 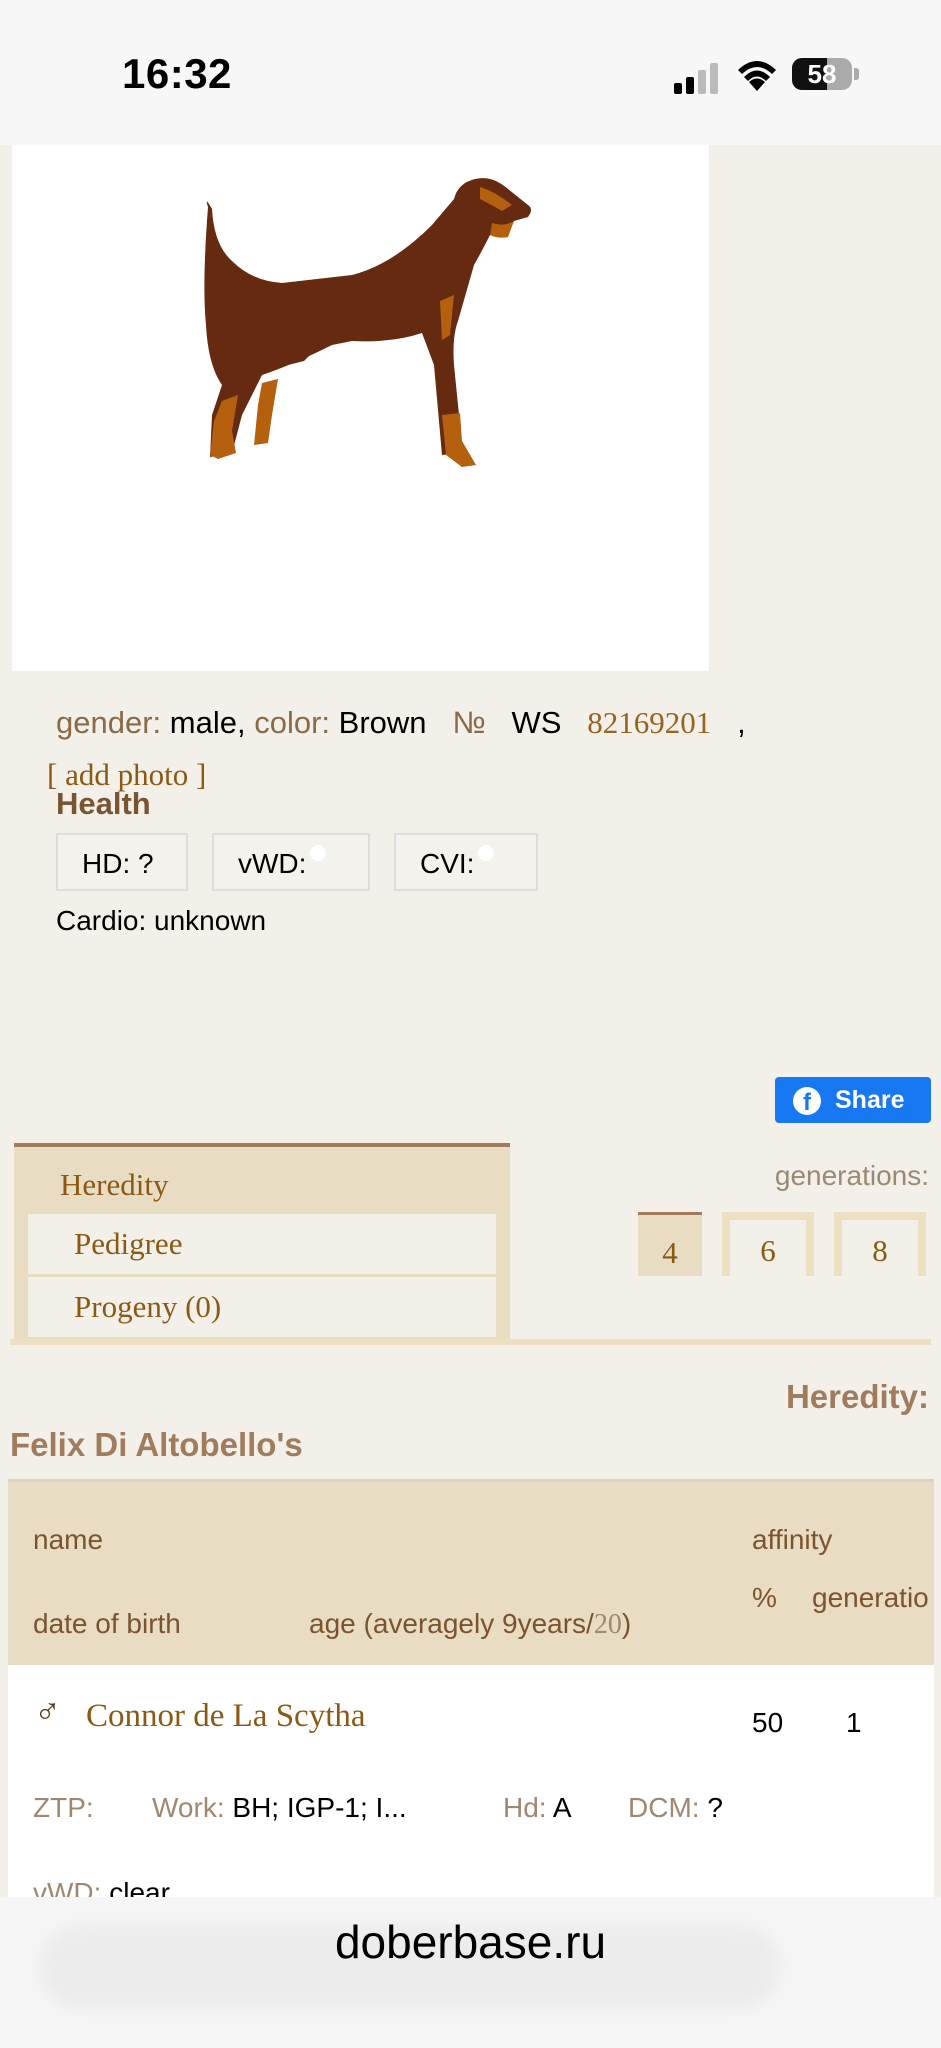 I want to click on dcm-field: DCM: ?, so click(x=675, y=1808).